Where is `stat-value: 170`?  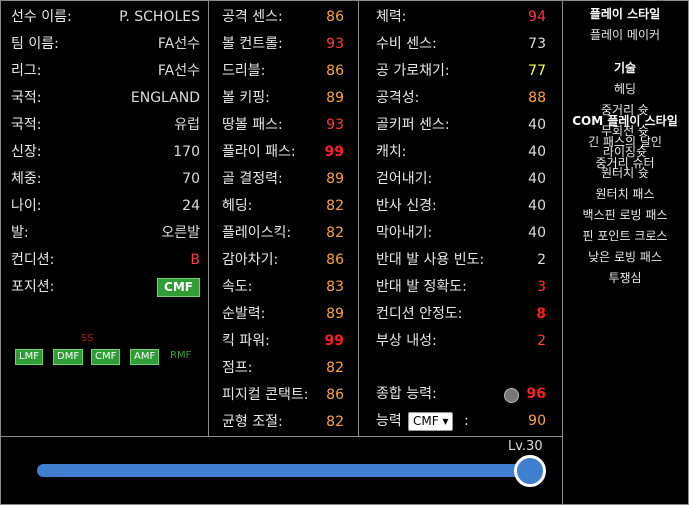 stat-value: 170 is located at coordinates (186, 152).